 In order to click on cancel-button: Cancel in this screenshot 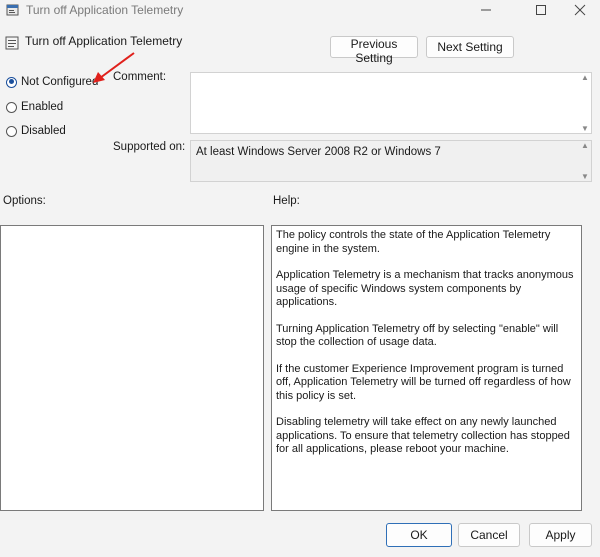, I will do `click(489, 535)`.